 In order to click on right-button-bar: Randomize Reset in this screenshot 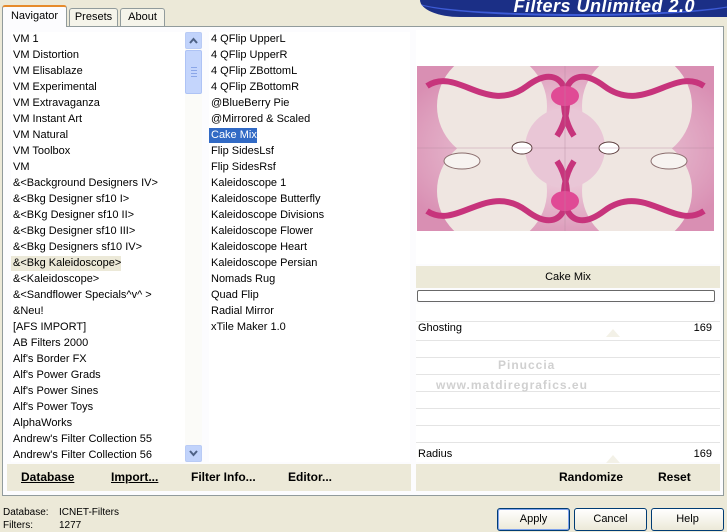, I will do `click(568, 477)`.